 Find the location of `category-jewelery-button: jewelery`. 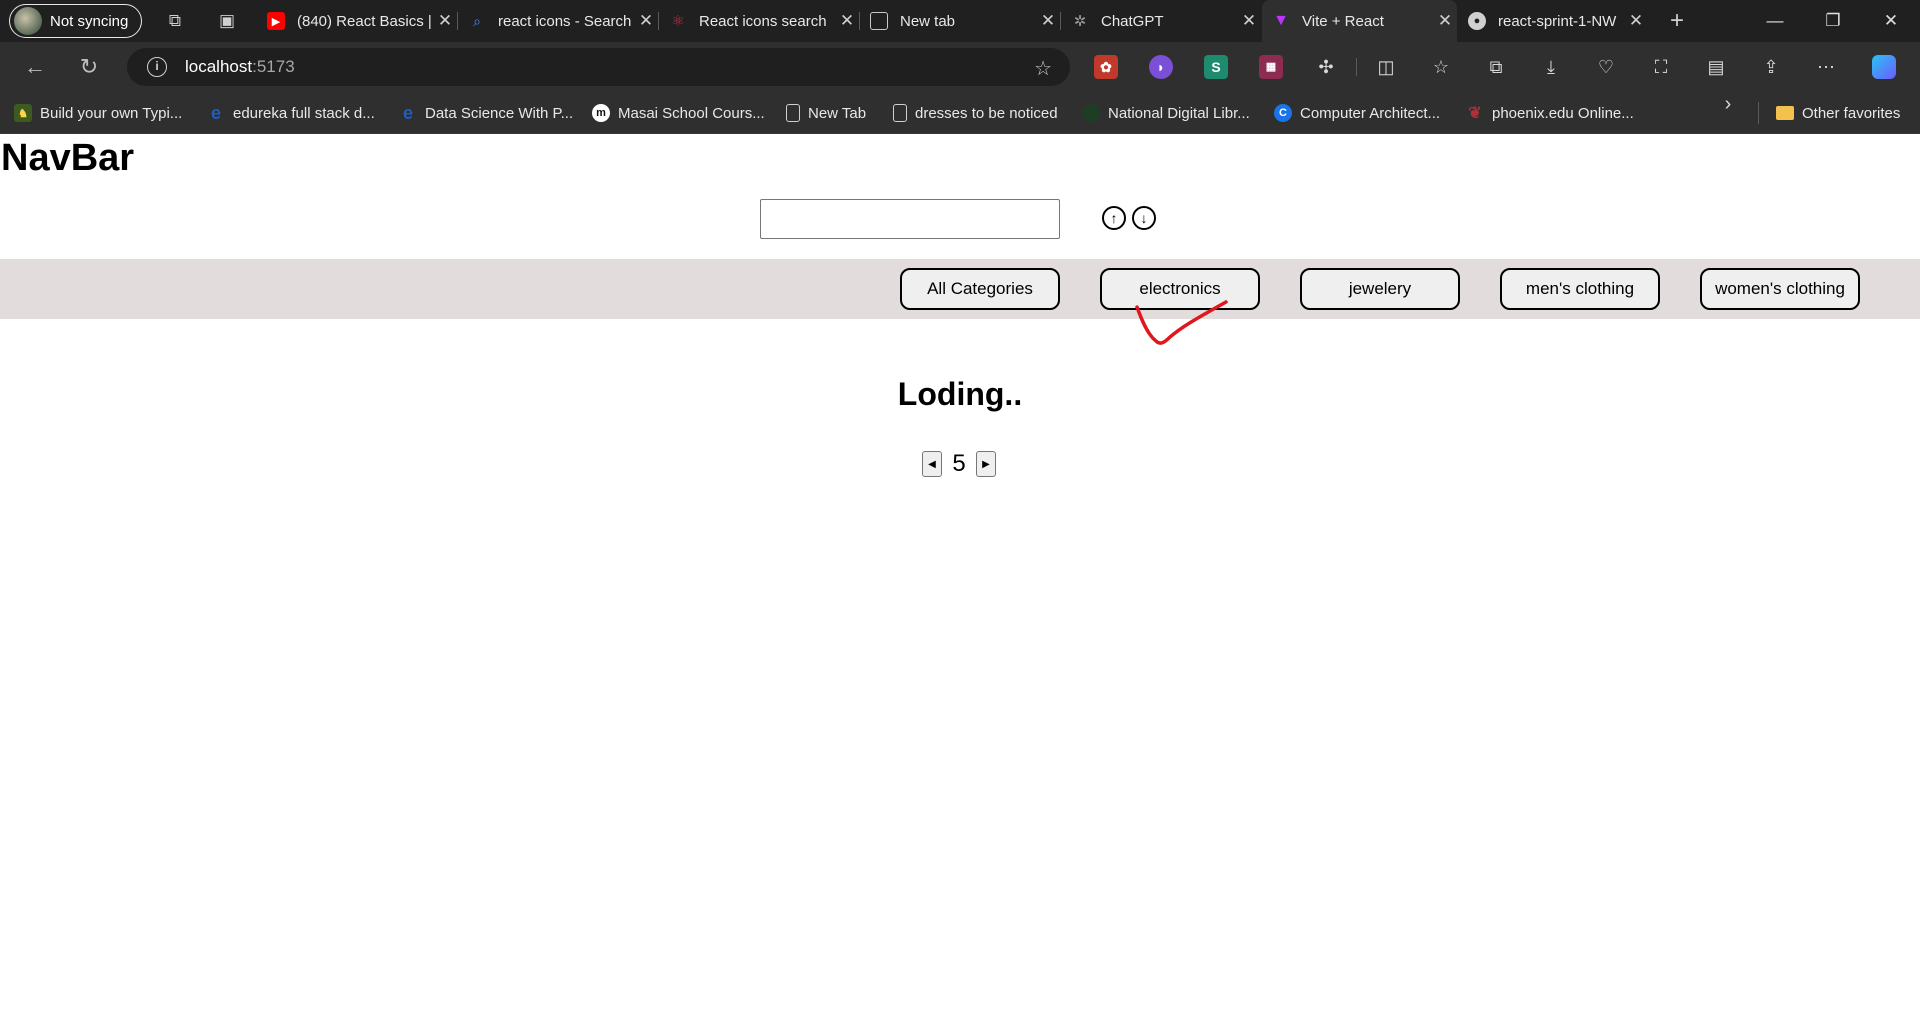

category-jewelery-button: jewelery is located at coordinates (1380, 289).